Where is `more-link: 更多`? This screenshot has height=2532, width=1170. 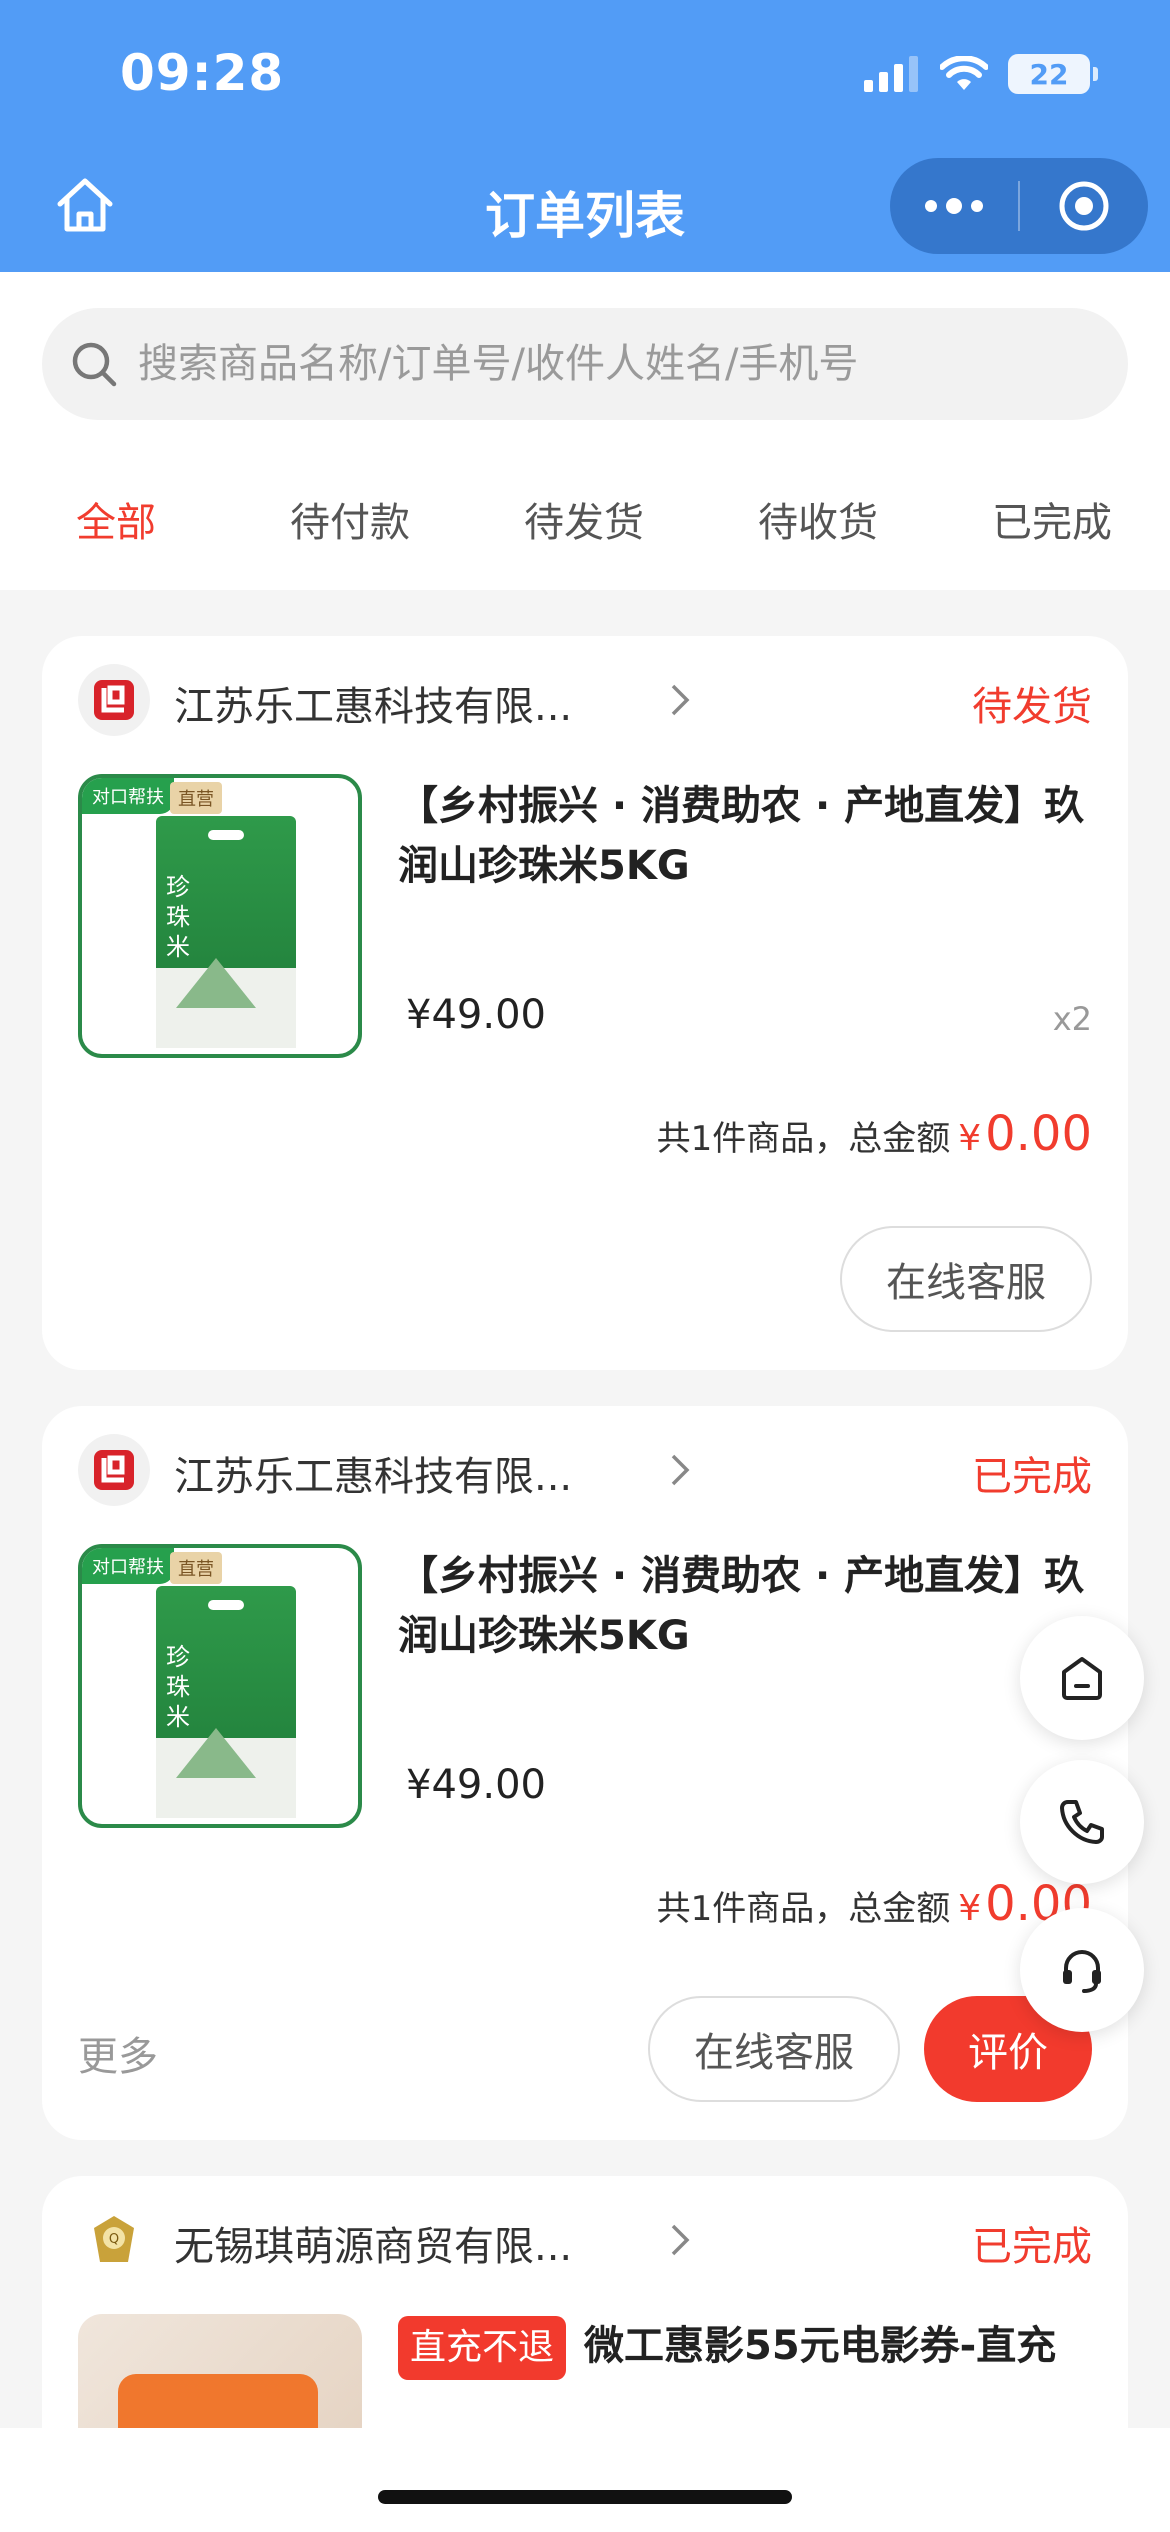 more-link: 更多 is located at coordinates (118, 2053).